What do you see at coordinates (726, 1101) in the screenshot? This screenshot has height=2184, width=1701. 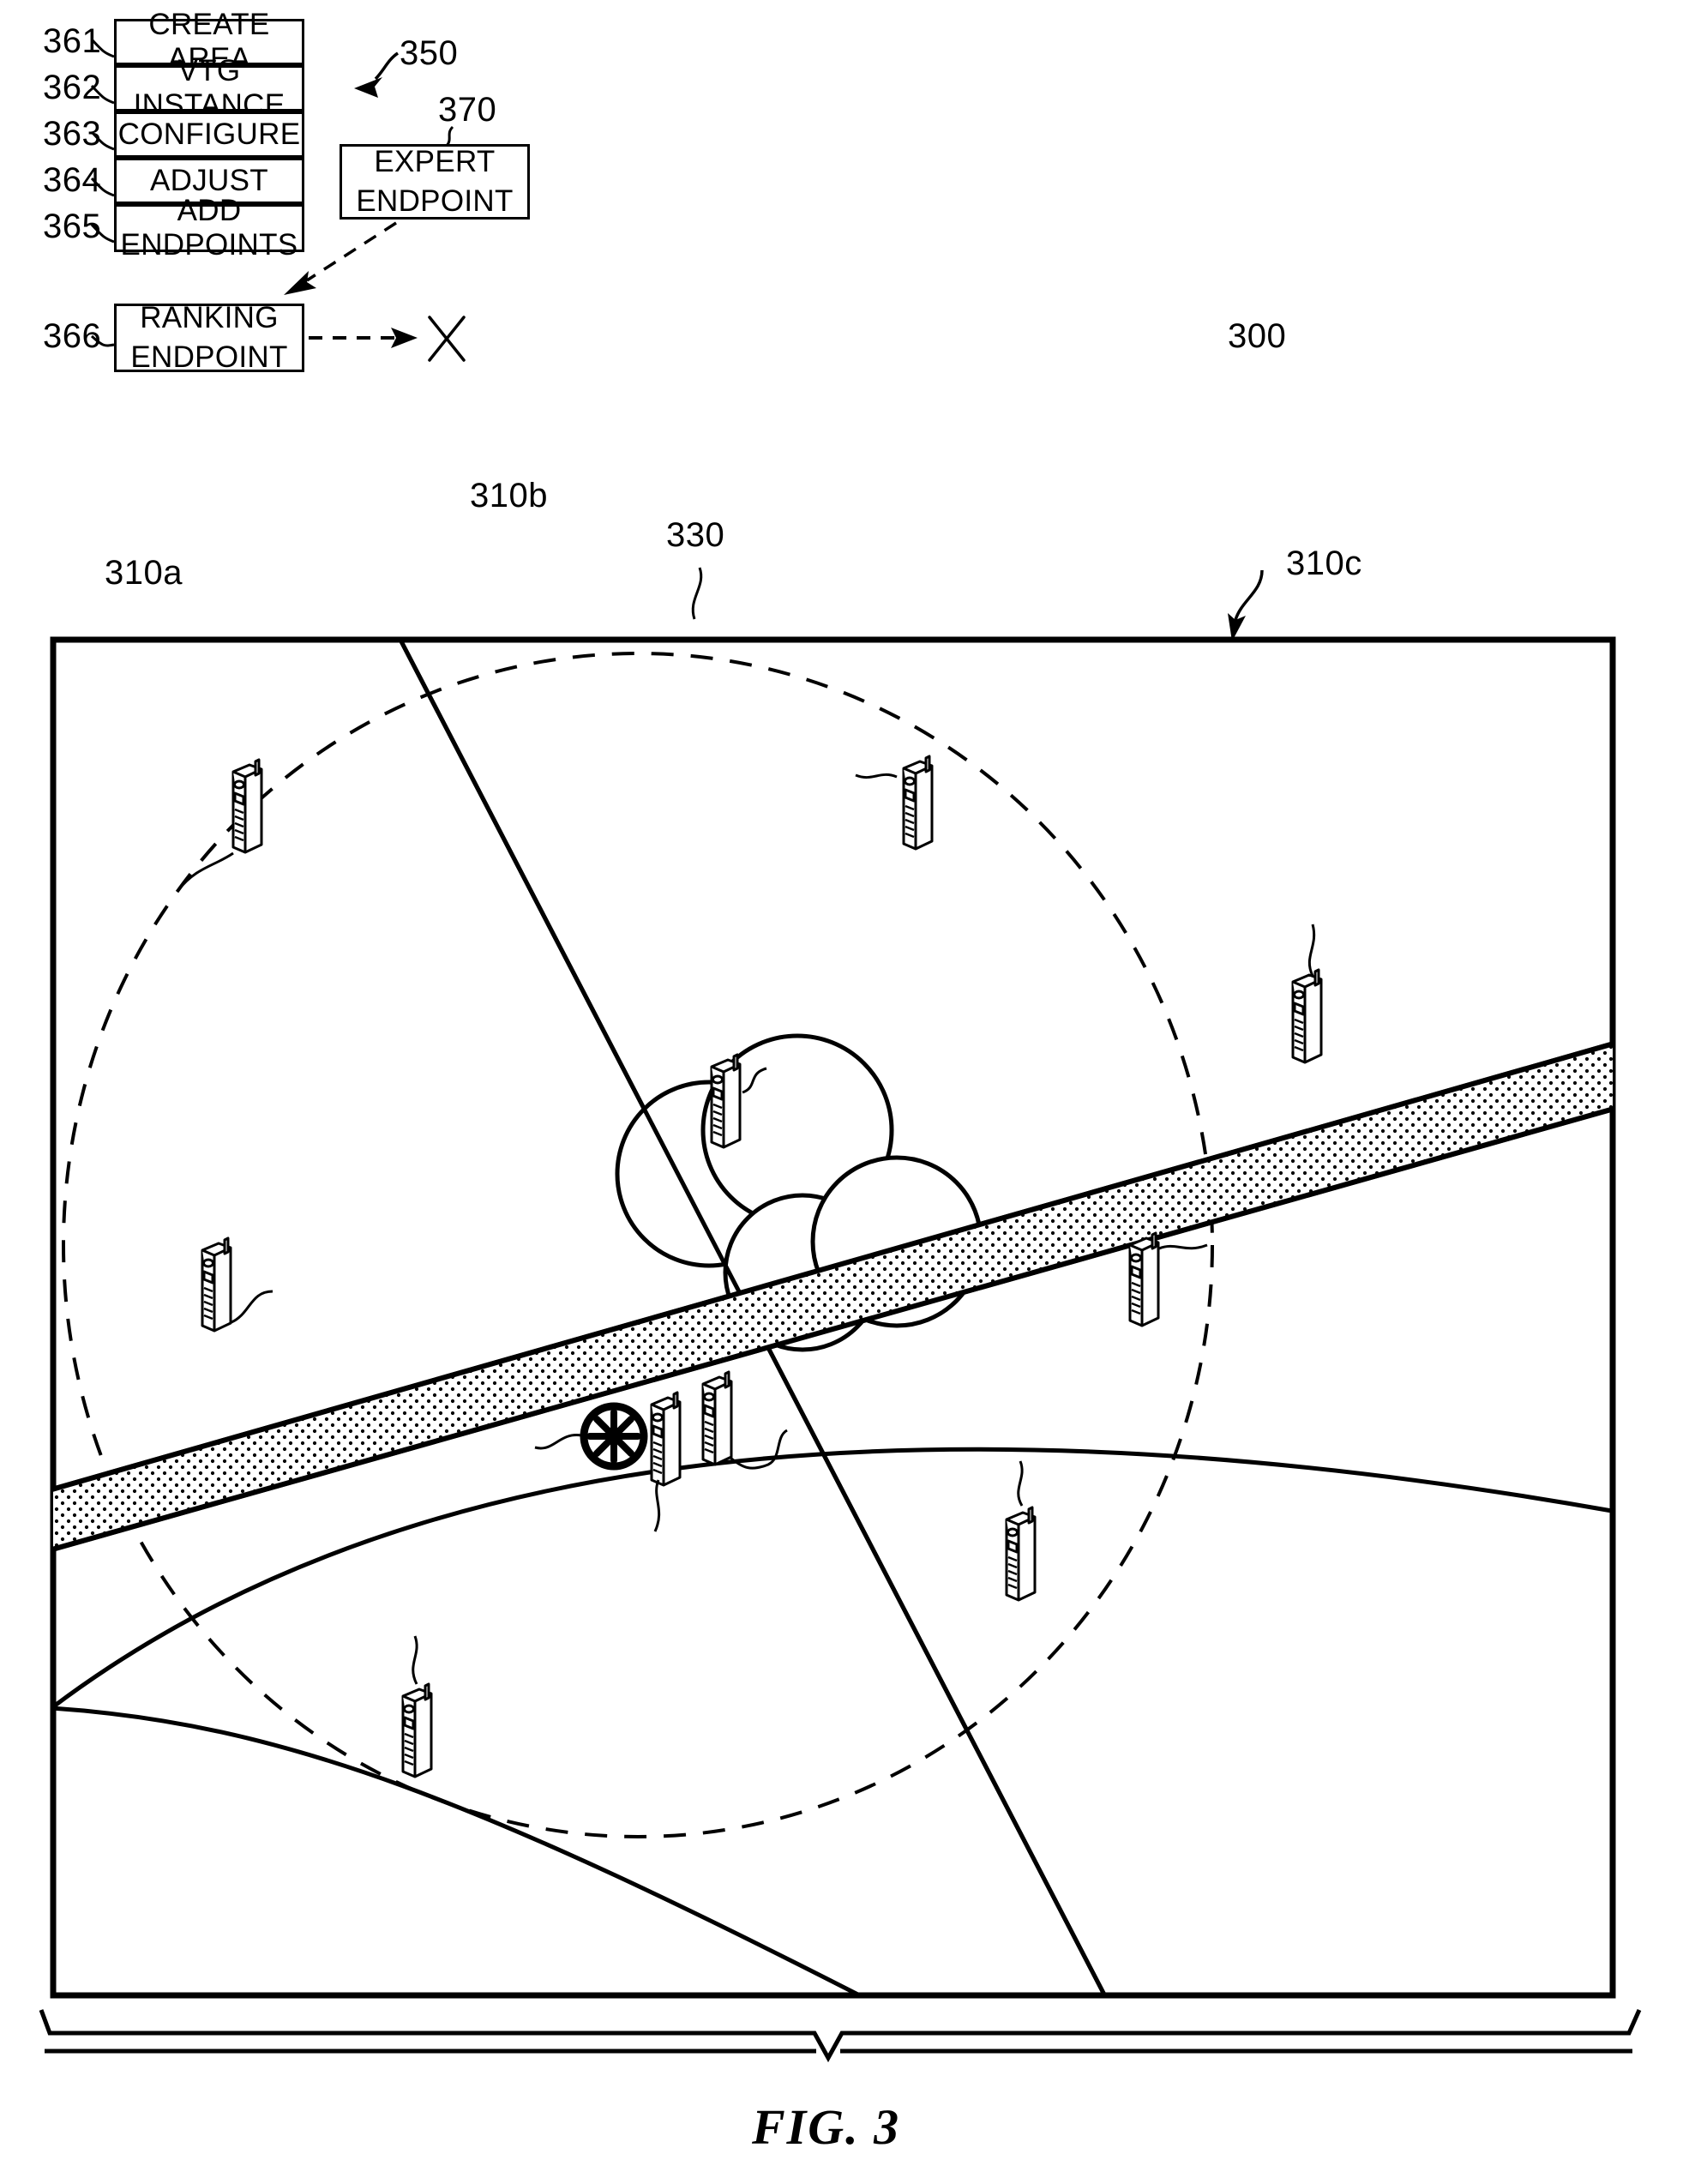 I see `phone-icon-310h` at bounding box center [726, 1101].